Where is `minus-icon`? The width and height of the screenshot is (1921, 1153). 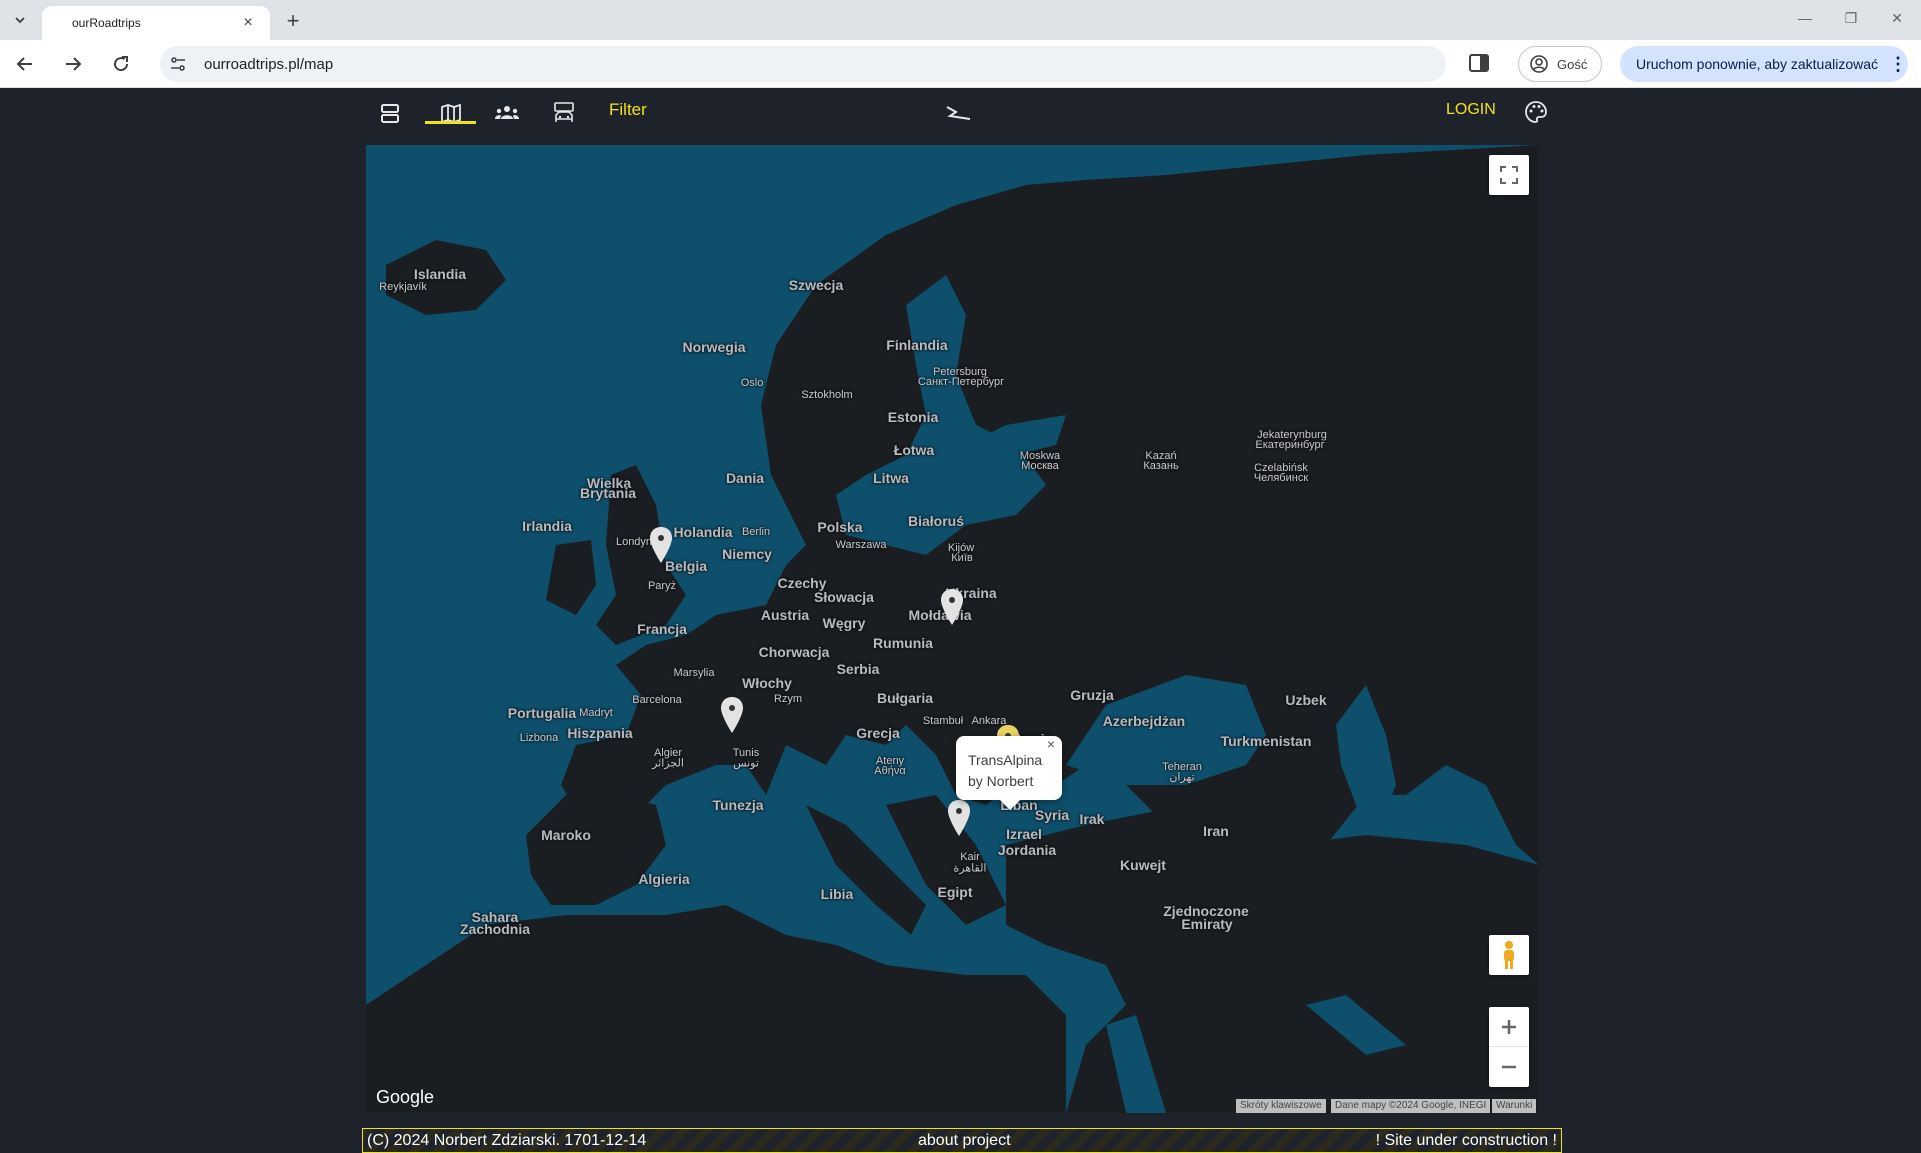 minus-icon is located at coordinates (1509, 1067).